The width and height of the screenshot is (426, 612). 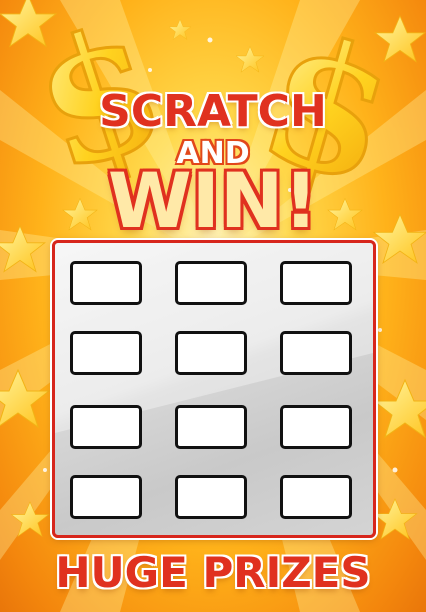 I want to click on title-scratch: SCRATCH, so click(x=213, y=112).